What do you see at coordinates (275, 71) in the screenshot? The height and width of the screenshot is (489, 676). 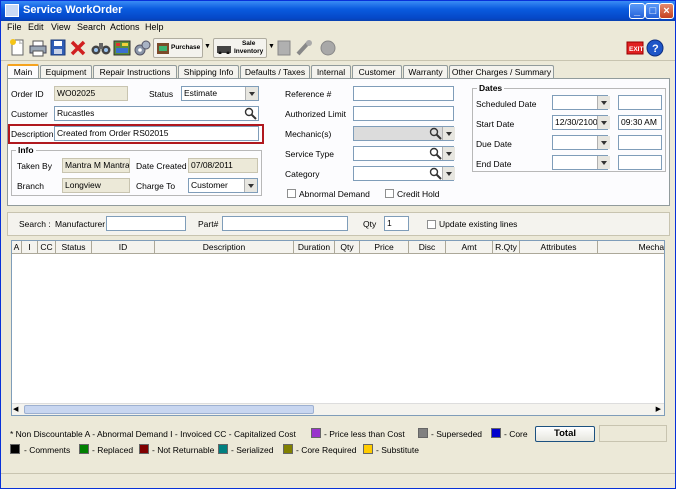 I see `tab-defaults-taxes: Defaults / Taxes` at bounding box center [275, 71].